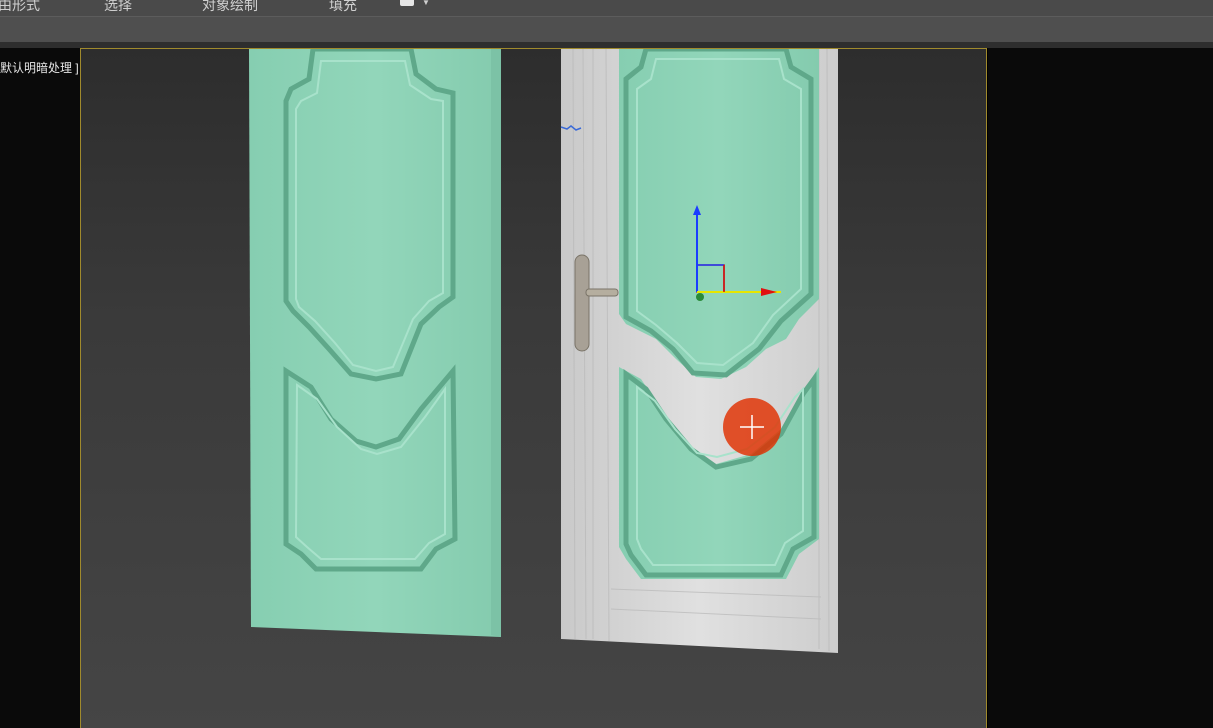  I want to click on left-panel, so click(40, 388).